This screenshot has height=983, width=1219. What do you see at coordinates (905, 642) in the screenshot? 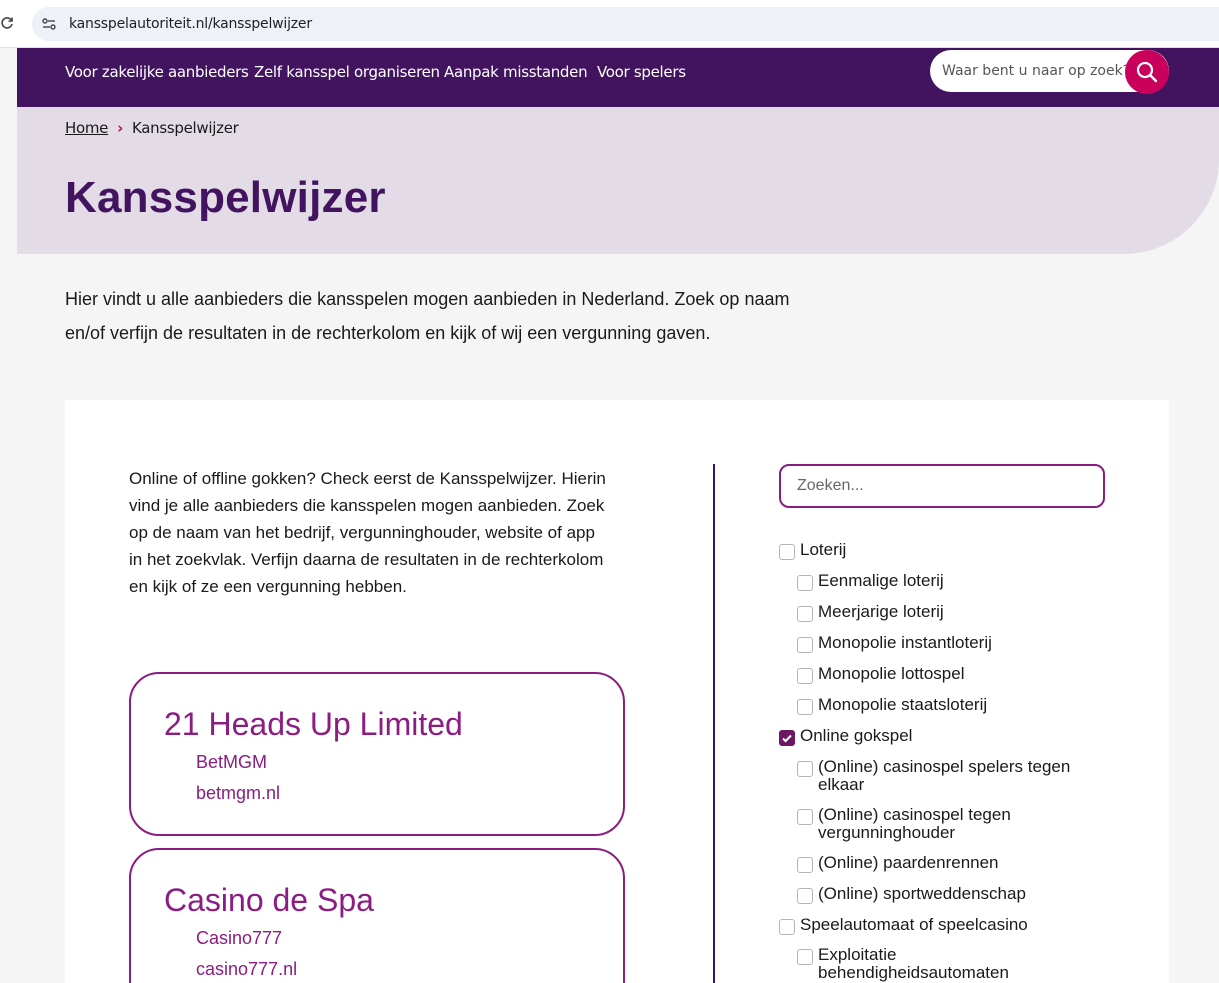
I see `filter-option-label: Monopolie instantloterij` at bounding box center [905, 642].